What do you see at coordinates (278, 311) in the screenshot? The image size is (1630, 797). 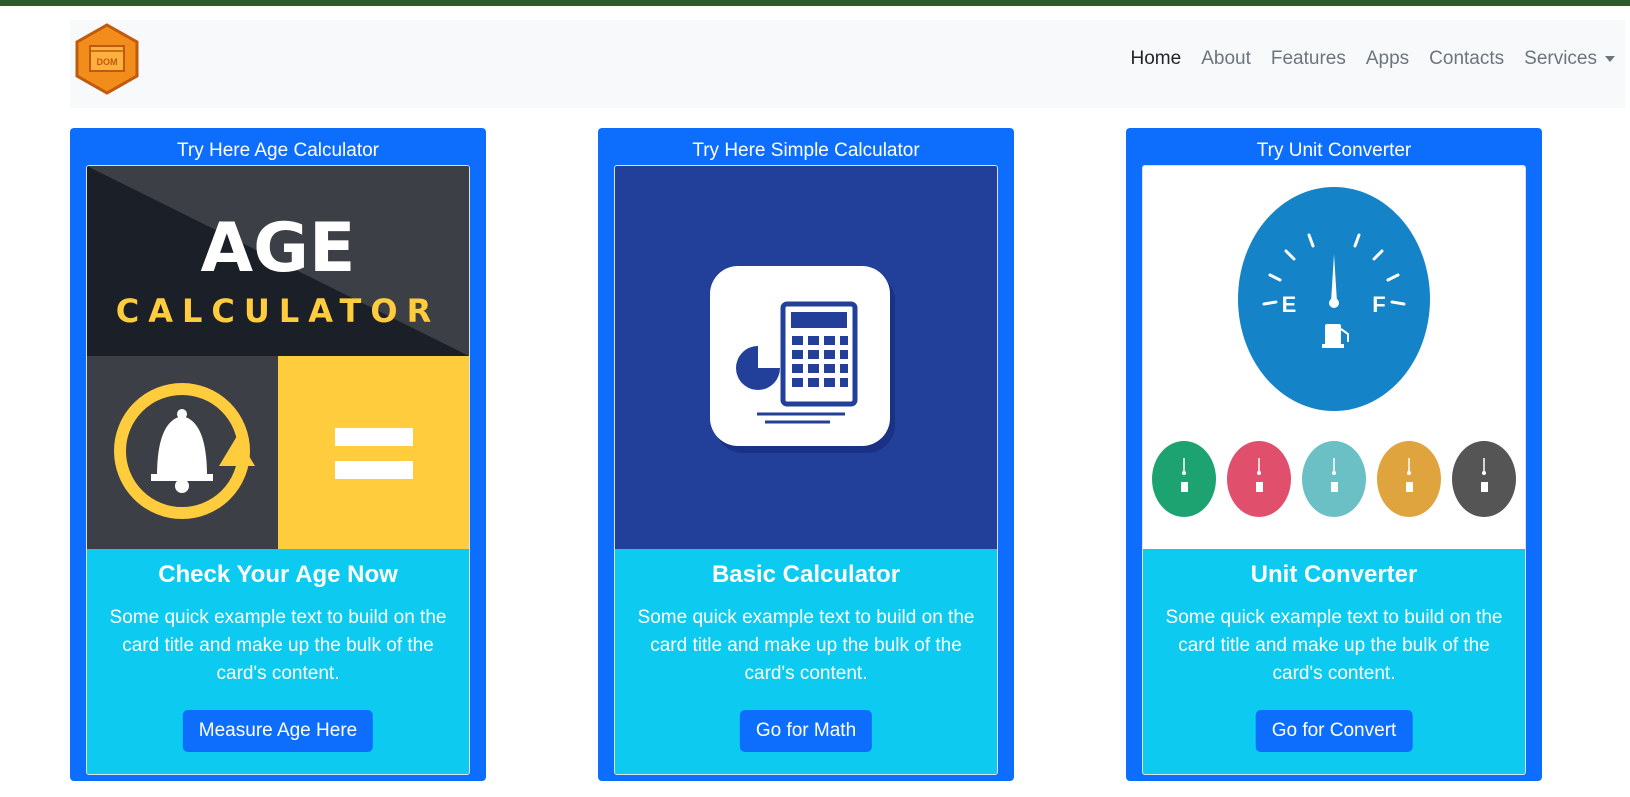 I see `image-calculator-text: CALCULATOR` at bounding box center [278, 311].